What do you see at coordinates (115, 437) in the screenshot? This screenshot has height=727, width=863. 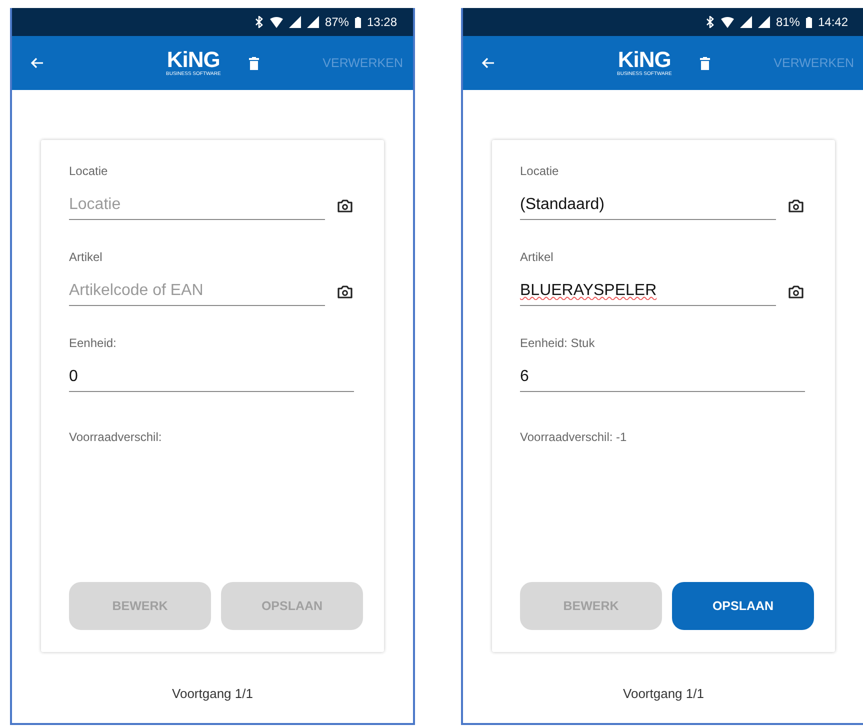 I see `stock-difference-label: Voorraadverschil:` at bounding box center [115, 437].